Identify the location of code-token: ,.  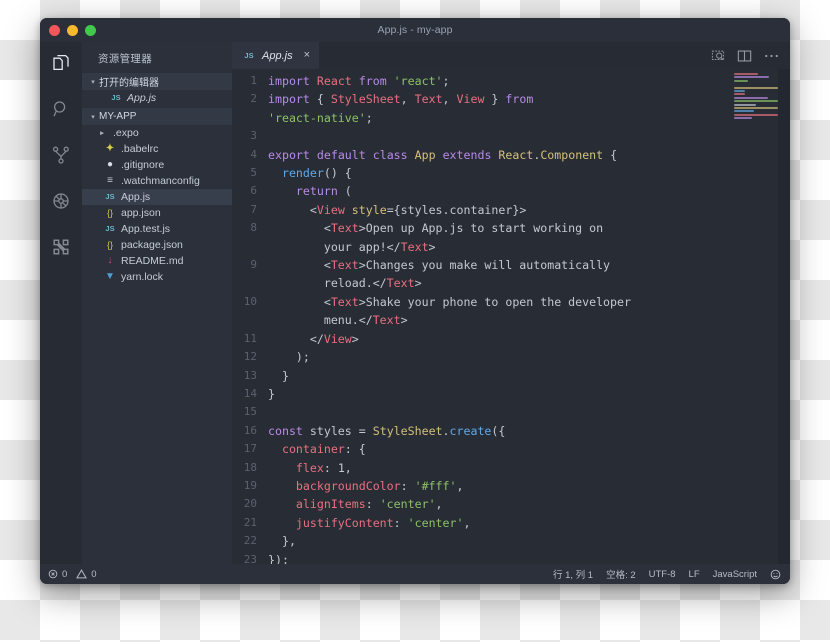
(407, 99).